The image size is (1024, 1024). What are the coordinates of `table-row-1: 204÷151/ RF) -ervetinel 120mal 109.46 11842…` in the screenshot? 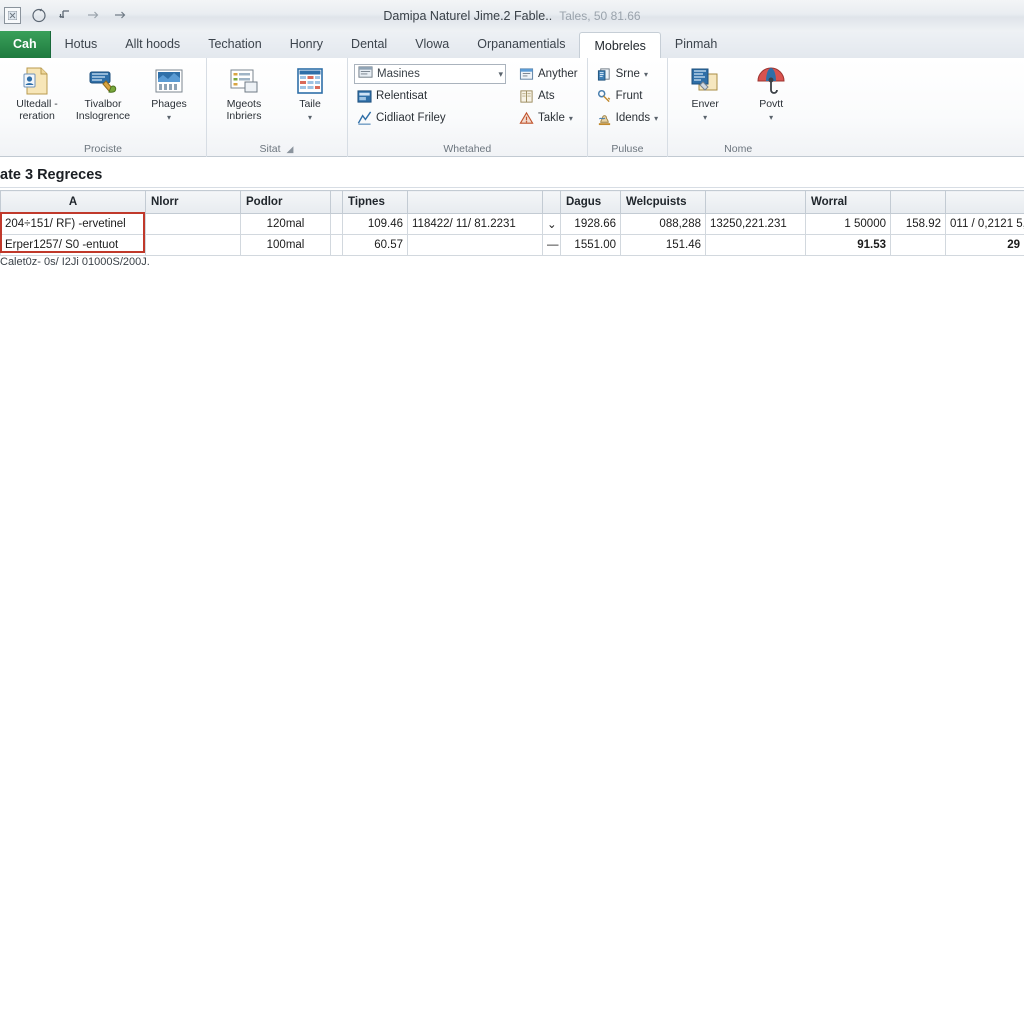 It's located at (512, 224).